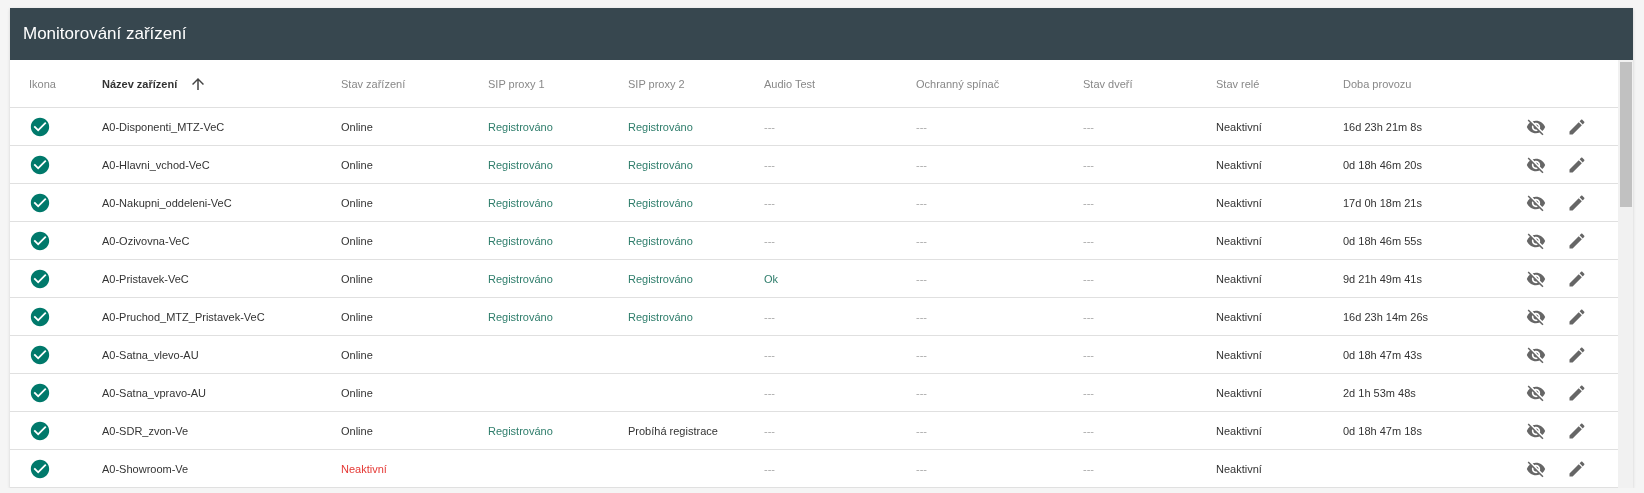 This screenshot has height=493, width=1644. Describe the element at coordinates (1383, 278) in the screenshot. I see `table-cell-text: 9d 21h 49m 41s` at that location.